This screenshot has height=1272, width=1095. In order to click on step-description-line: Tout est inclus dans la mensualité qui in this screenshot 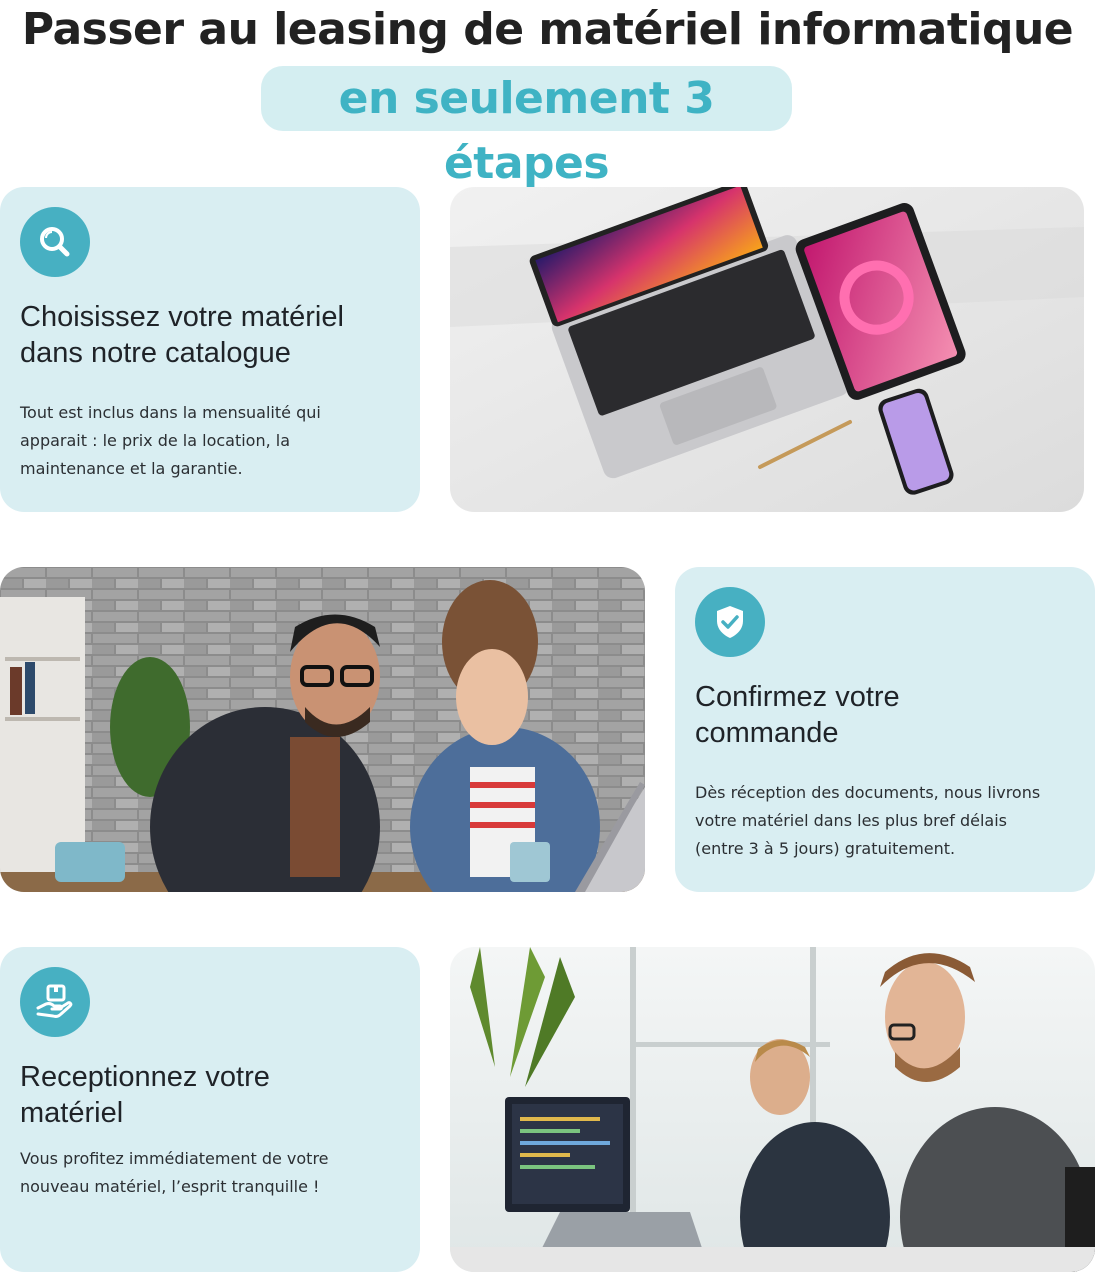, I will do `click(170, 412)`.